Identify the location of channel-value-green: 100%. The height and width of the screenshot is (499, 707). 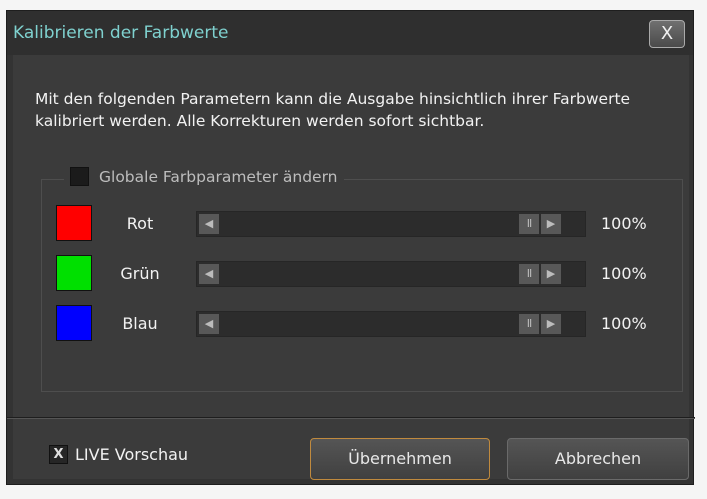
(624, 273).